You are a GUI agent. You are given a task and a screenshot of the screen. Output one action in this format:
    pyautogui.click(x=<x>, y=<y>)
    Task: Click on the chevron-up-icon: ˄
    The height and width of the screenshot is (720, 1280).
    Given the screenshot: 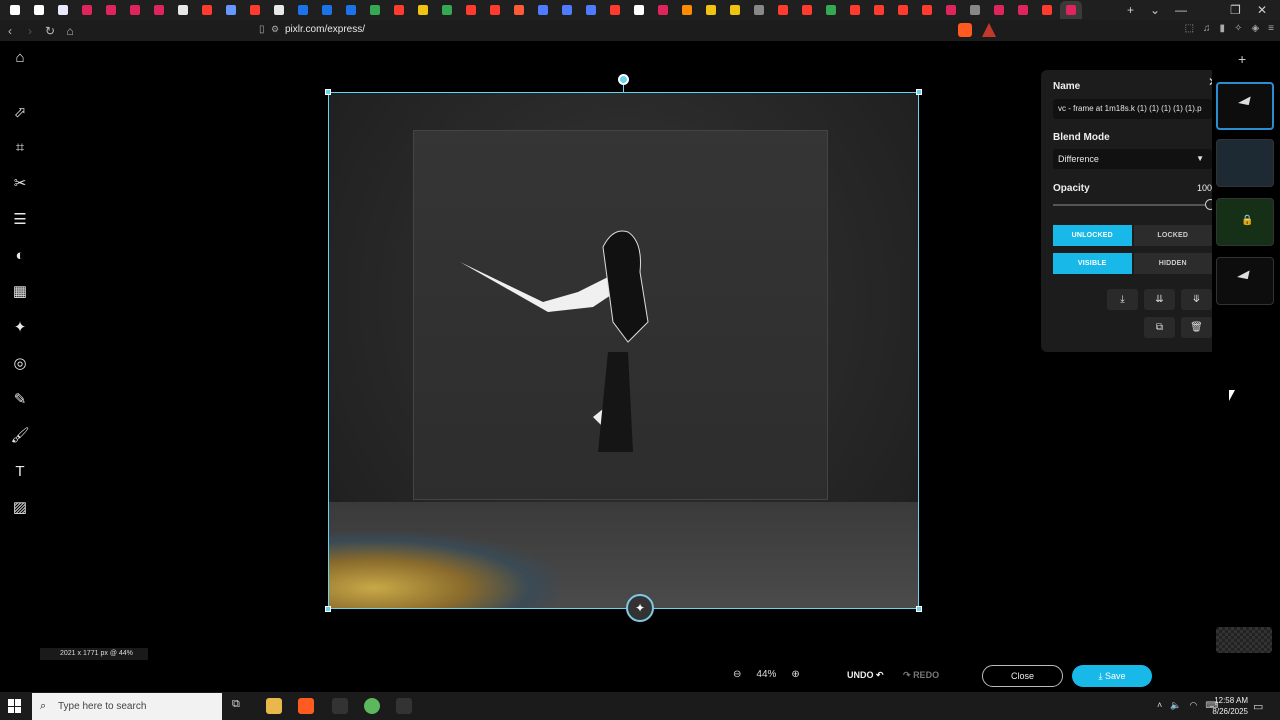 What is the action you would take?
    pyautogui.click(x=1159, y=705)
    